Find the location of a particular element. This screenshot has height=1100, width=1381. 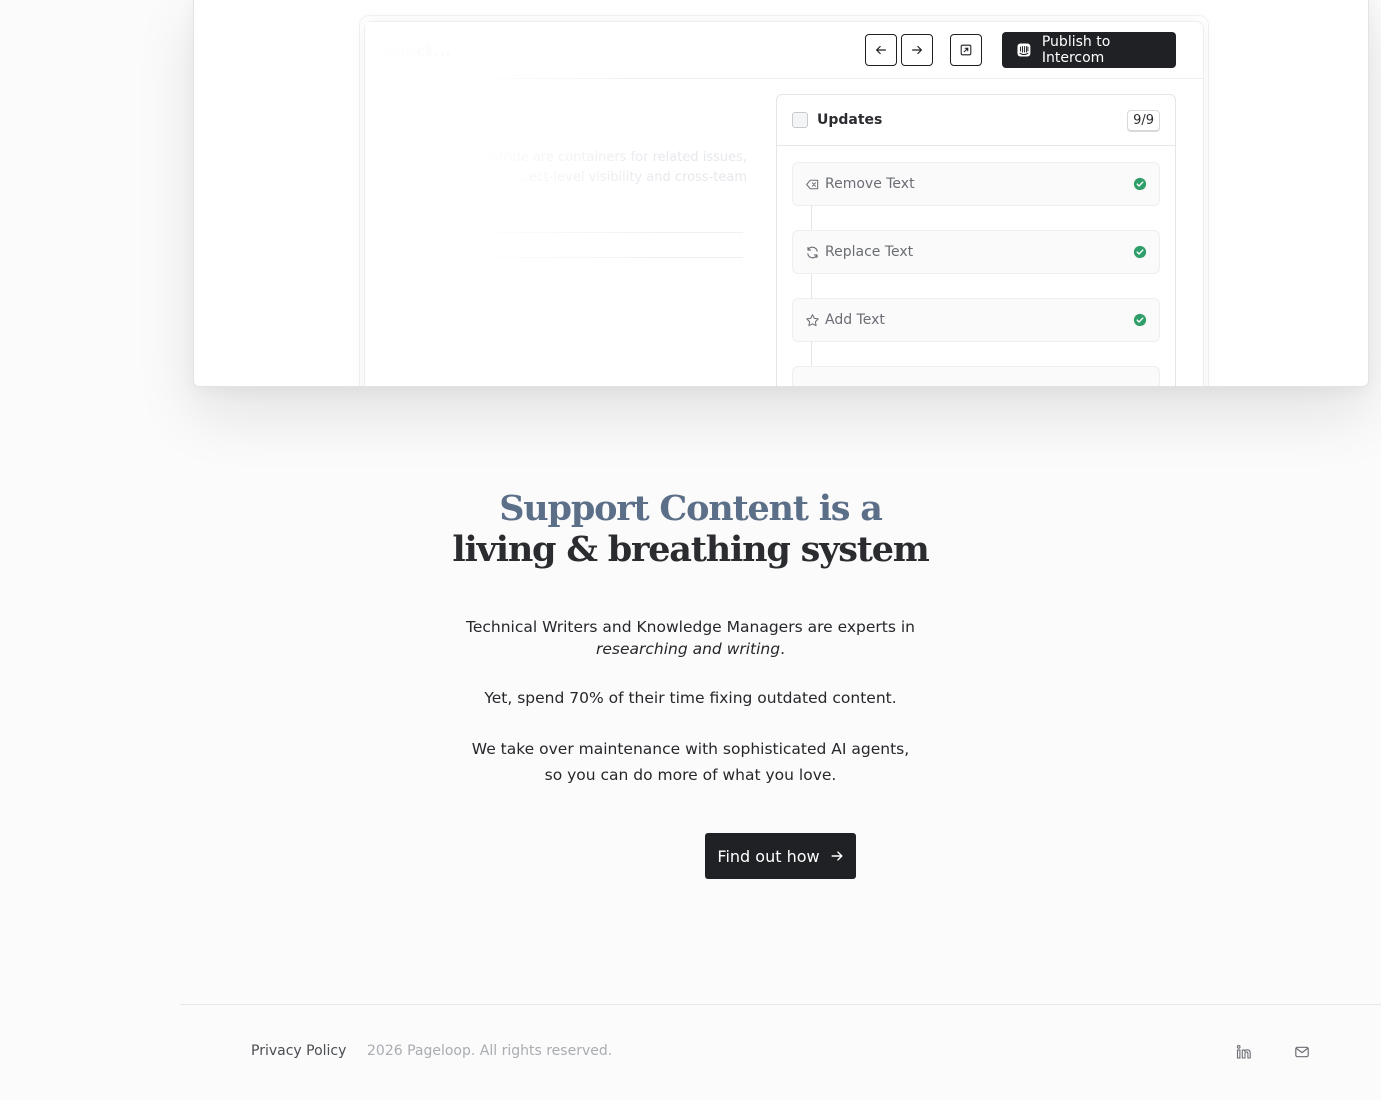

forward-button is located at coordinates (917, 50).